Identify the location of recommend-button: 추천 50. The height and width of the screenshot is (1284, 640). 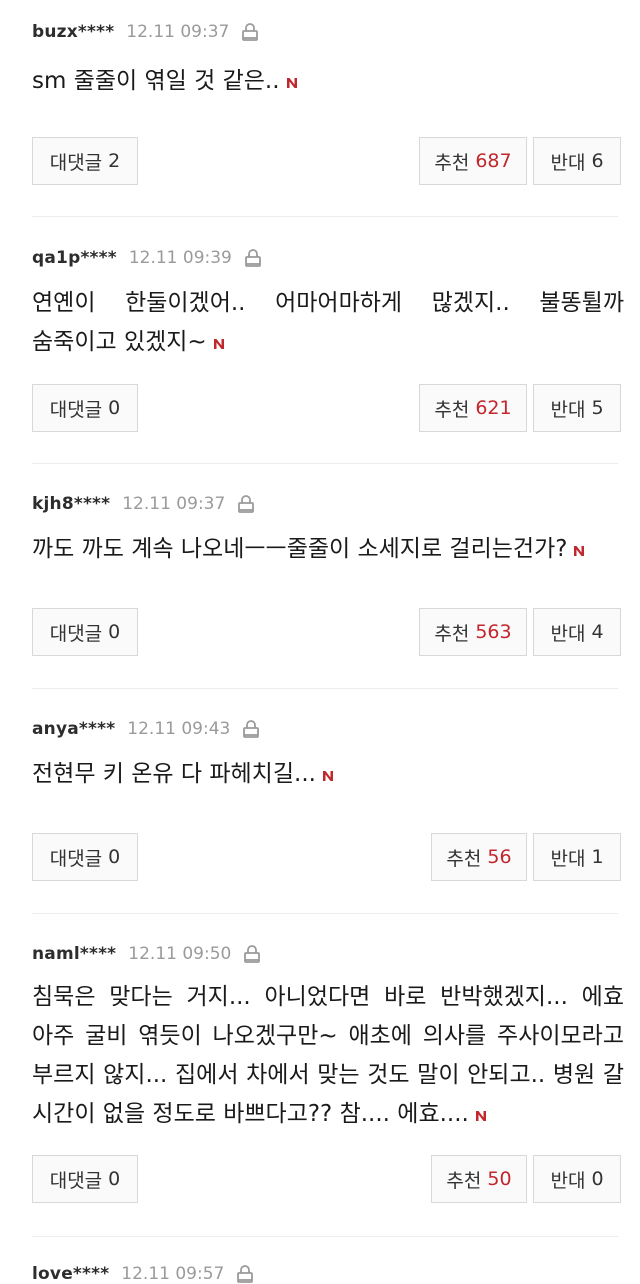
(479, 1179).